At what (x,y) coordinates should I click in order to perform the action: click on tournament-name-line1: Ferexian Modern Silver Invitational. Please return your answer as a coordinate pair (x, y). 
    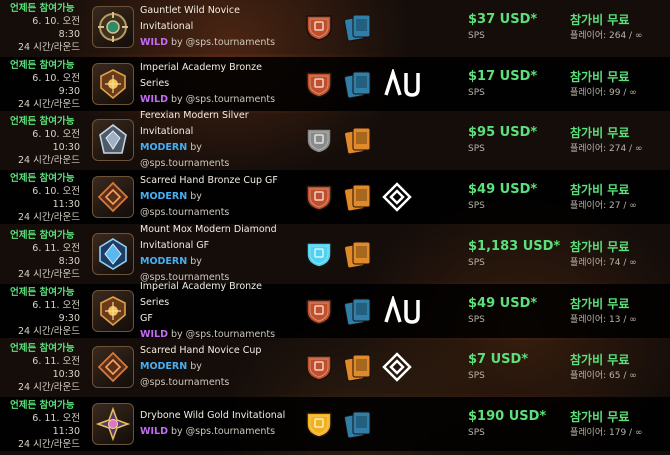
    Looking at the image, I should click on (194, 123).